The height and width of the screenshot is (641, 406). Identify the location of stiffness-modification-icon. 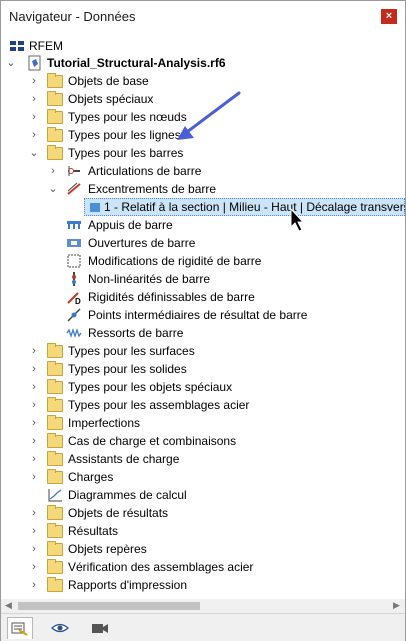
(74, 261).